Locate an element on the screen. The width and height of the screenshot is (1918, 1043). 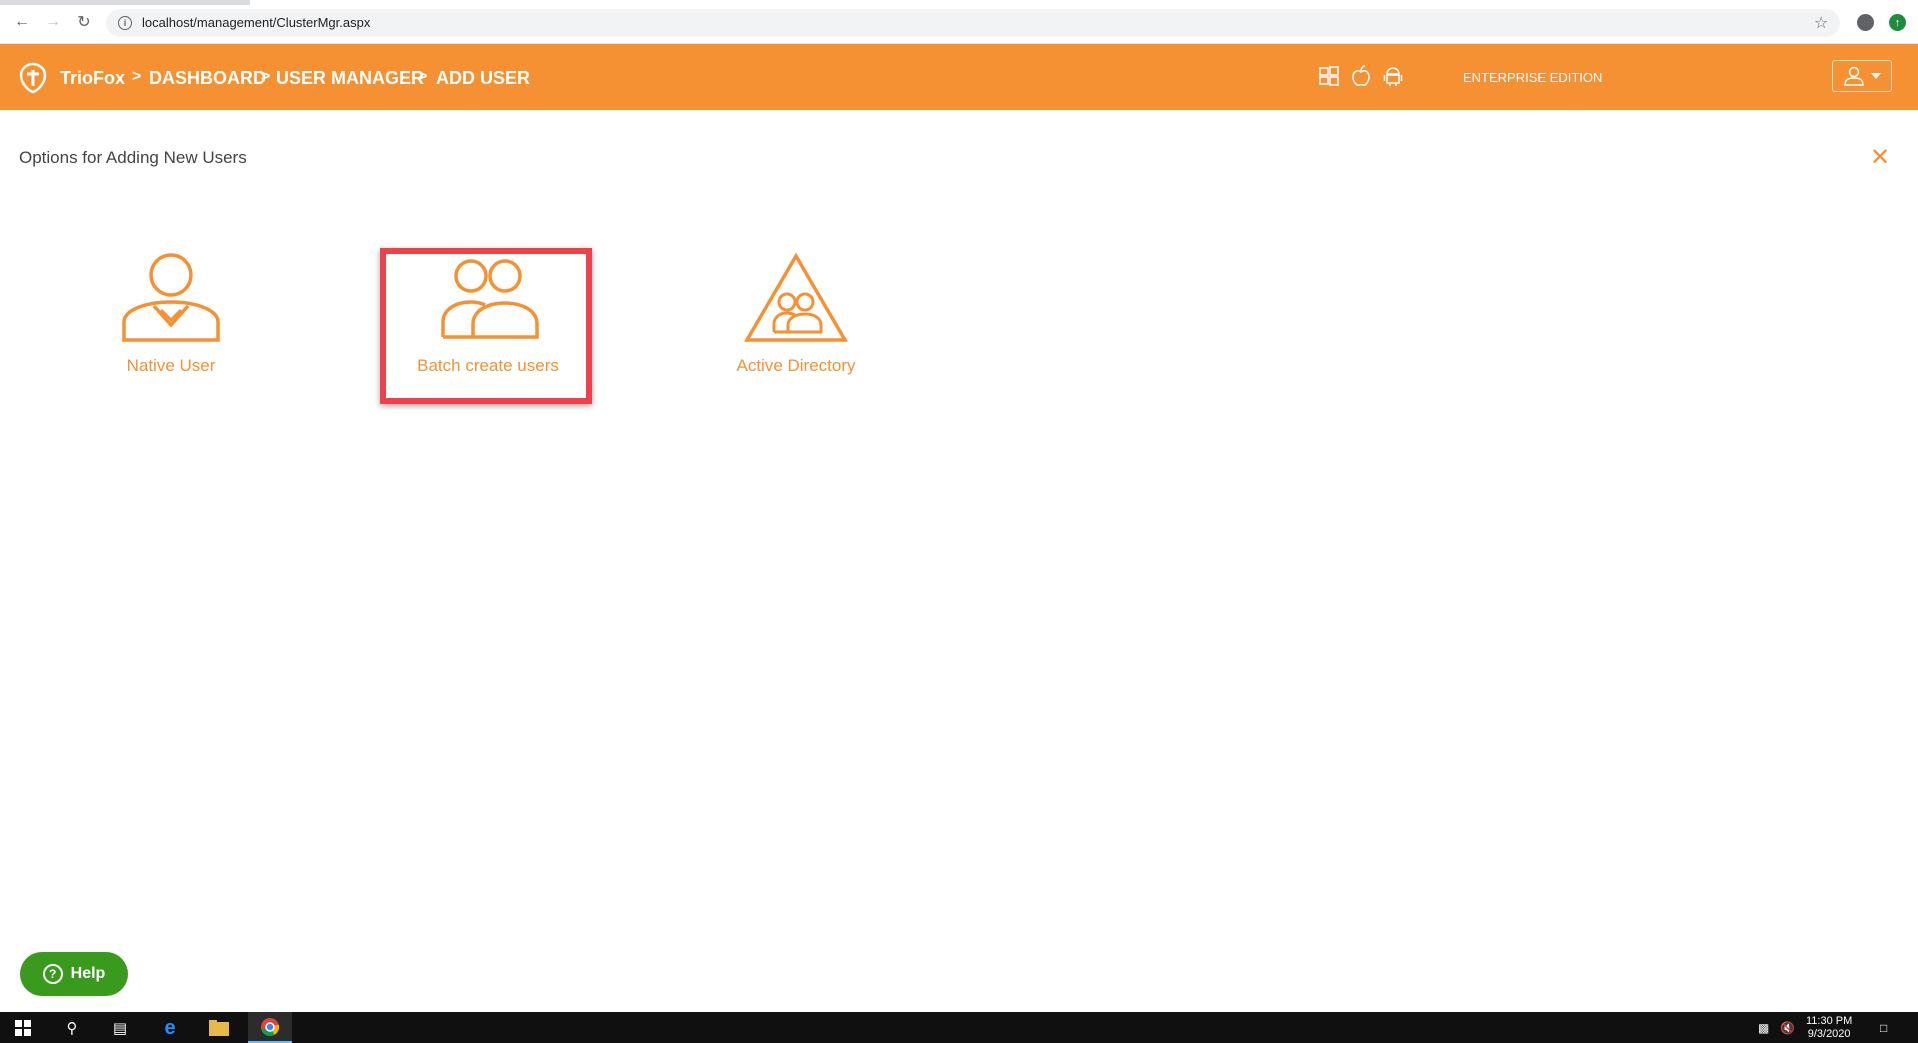
client-download-icons is located at coordinates (1361, 76).